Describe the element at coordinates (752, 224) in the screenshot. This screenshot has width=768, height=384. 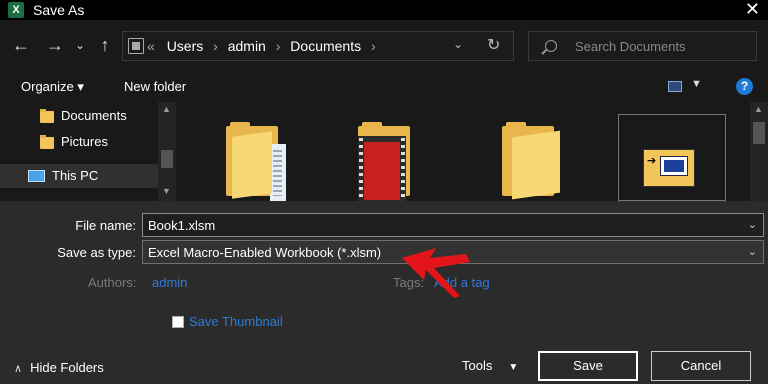
I see `file-name-dropdown-icon: ⌄` at that location.